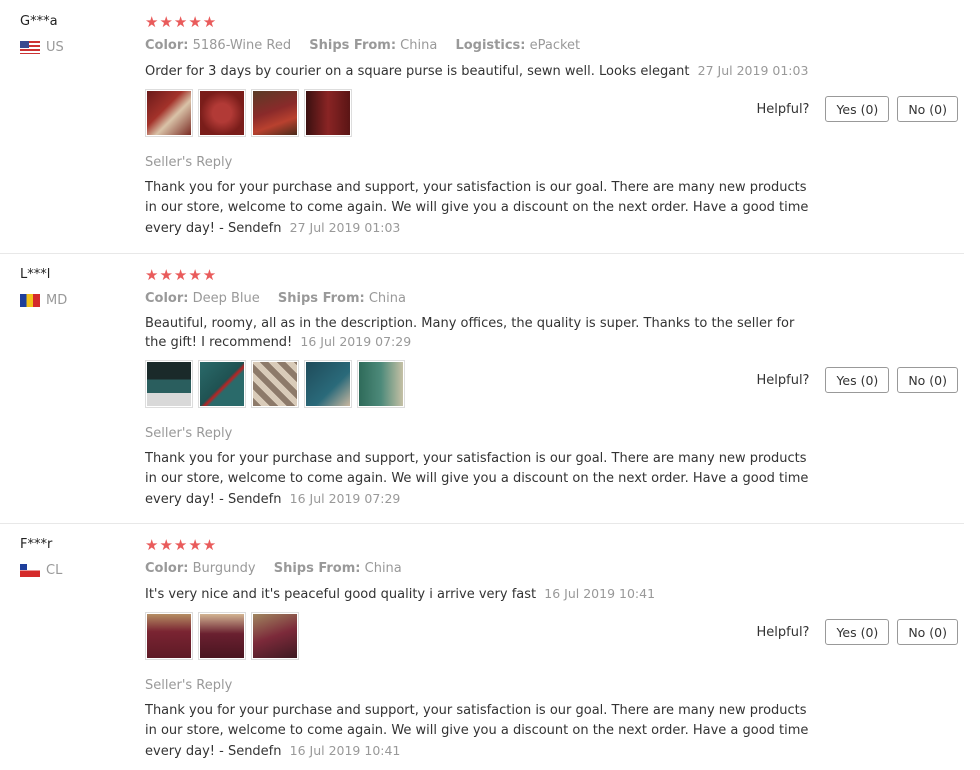  Describe the element at coordinates (54, 570) in the screenshot. I see `country-code: CL` at that location.